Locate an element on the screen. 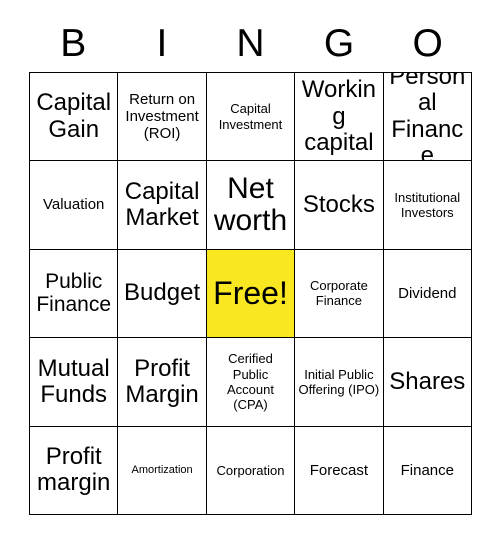 The width and height of the screenshot is (500, 544). bingo-cell: Profit Margin is located at coordinates (162, 382).